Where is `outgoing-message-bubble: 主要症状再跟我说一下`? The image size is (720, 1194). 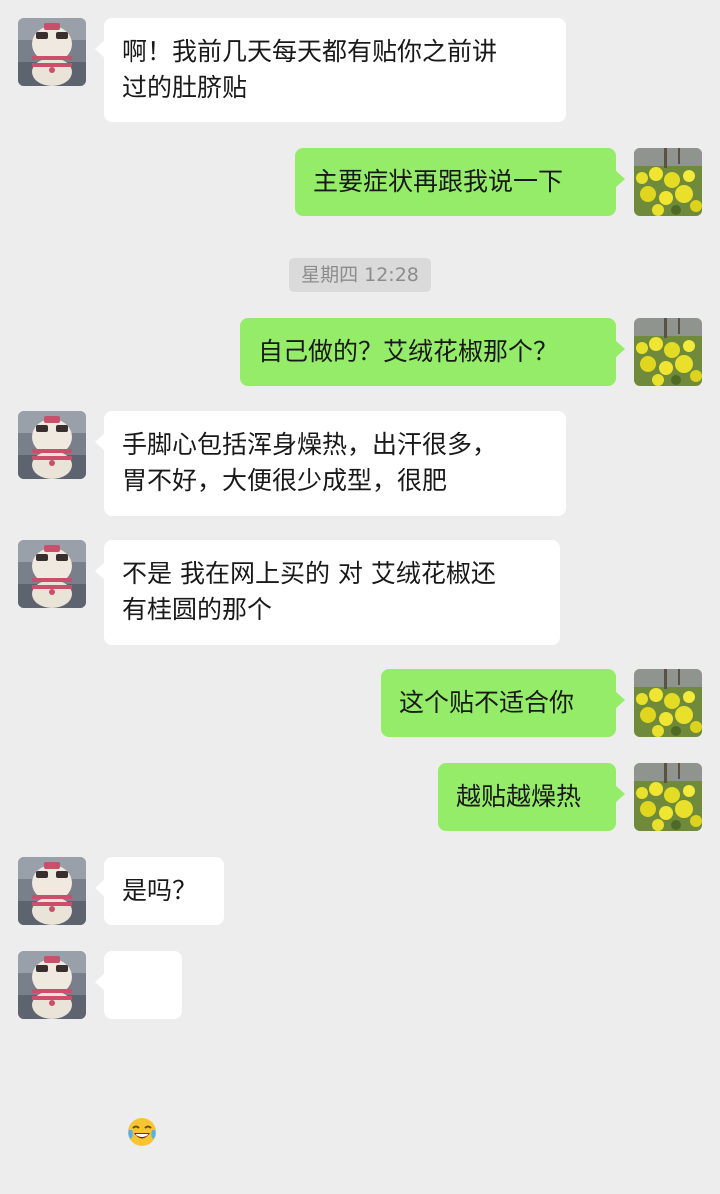 outgoing-message-bubble: 主要症状再跟我说一下 is located at coordinates (460, 182).